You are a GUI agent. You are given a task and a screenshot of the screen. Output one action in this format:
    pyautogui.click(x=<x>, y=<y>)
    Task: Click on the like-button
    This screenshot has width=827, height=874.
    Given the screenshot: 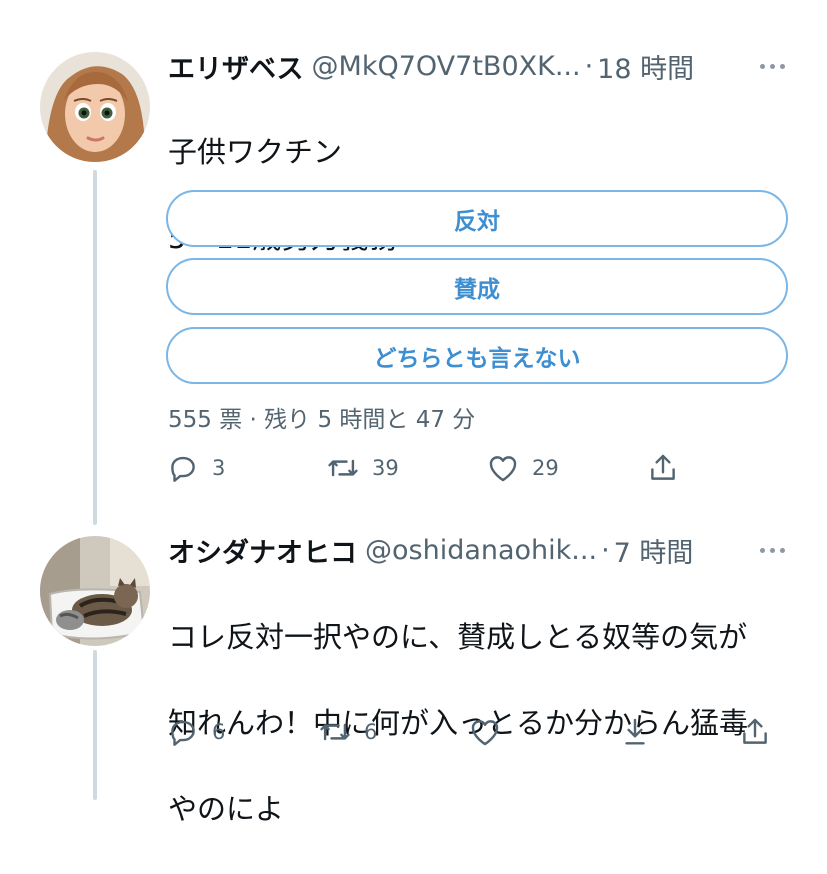 What is the action you would take?
    pyautogui.click(x=485, y=732)
    